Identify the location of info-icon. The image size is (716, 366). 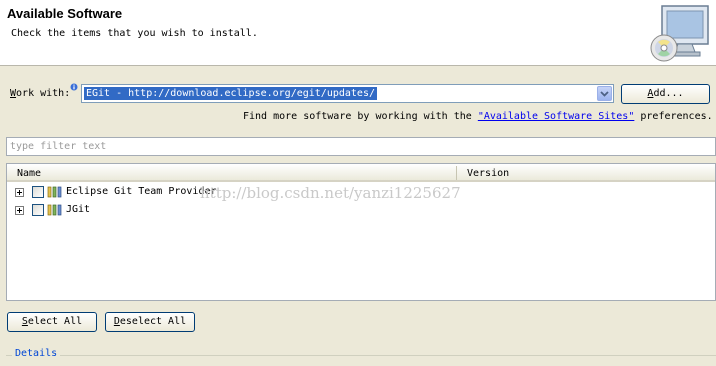
(74, 87).